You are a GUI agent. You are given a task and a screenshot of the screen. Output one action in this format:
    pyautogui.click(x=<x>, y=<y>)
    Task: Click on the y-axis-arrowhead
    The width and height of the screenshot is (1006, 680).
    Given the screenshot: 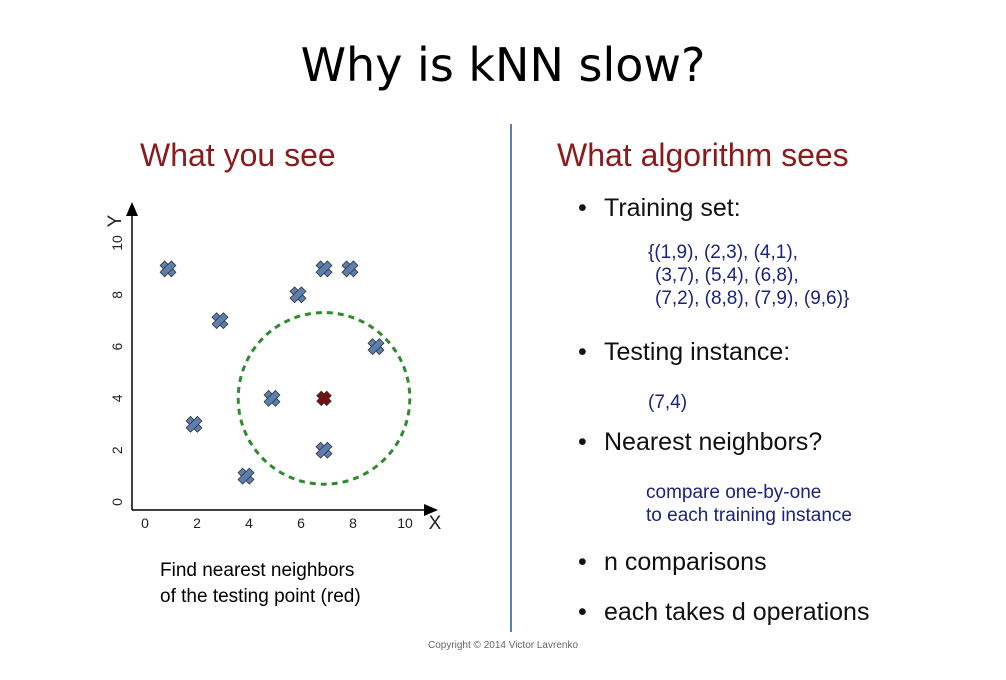 What is the action you would take?
    pyautogui.click(x=132, y=209)
    